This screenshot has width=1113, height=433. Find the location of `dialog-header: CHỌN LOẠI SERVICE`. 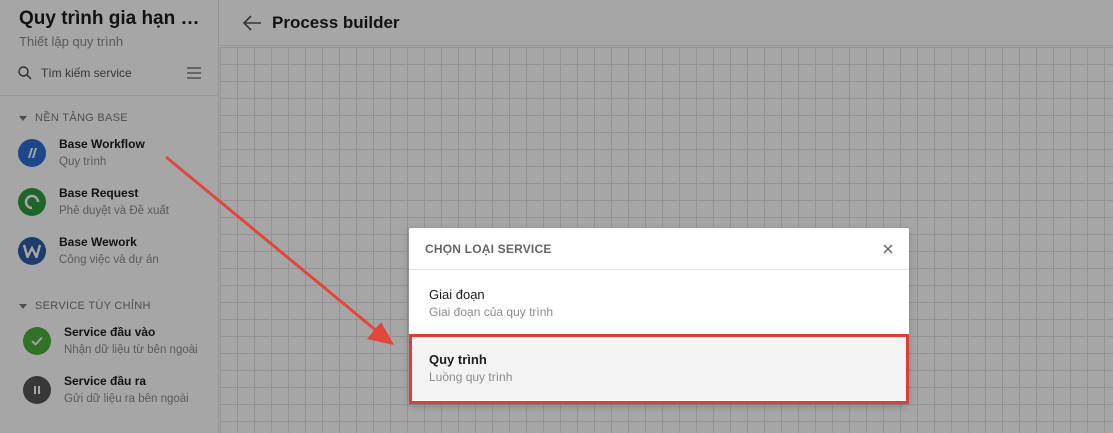

dialog-header: CHỌN LOẠI SERVICE is located at coordinates (659, 249).